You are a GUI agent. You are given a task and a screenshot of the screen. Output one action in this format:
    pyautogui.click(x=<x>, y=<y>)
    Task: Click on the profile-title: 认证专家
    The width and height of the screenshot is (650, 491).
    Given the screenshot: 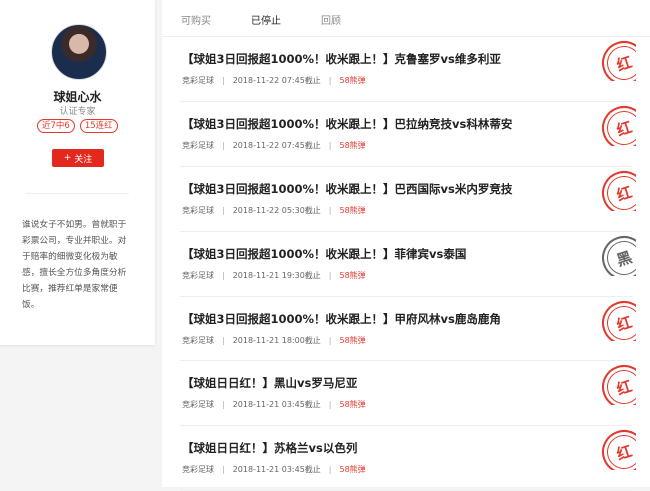 What is the action you would take?
    pyautogui.click(x=77, y=112)
    